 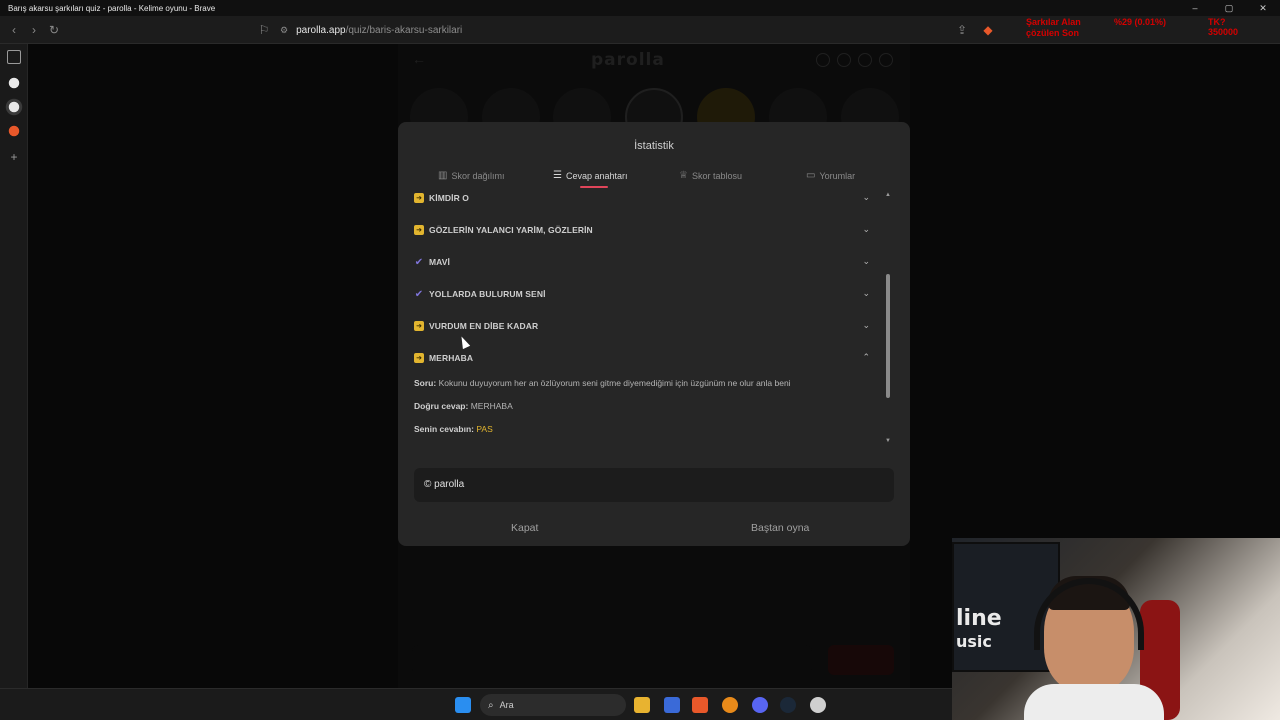 What do you see at coordinates (14, 57) in the screenshot?
I see `sidebar-panel-icon` at bounding box center [14, 57].